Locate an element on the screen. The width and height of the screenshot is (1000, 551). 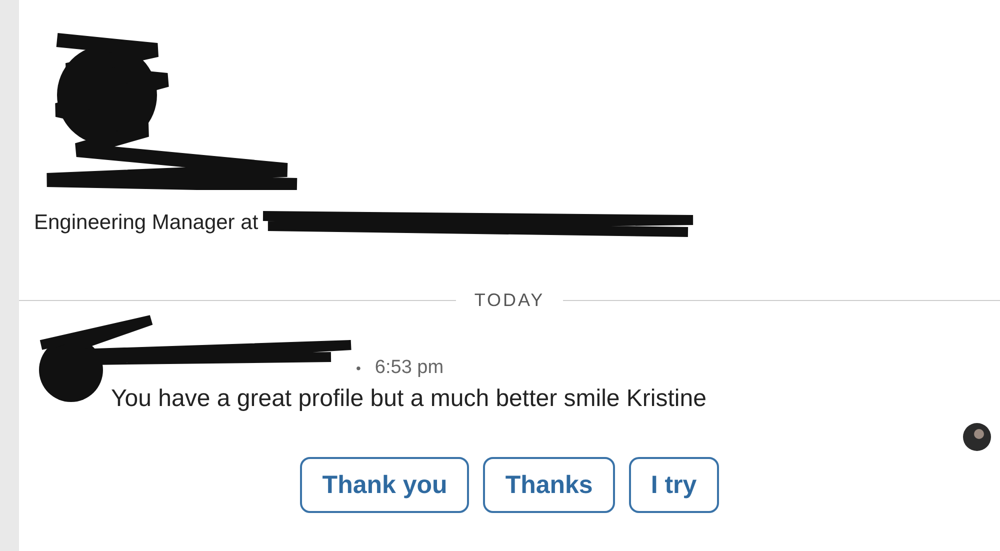
date-divider-label: TODAY is located at coordinates (509, 300).